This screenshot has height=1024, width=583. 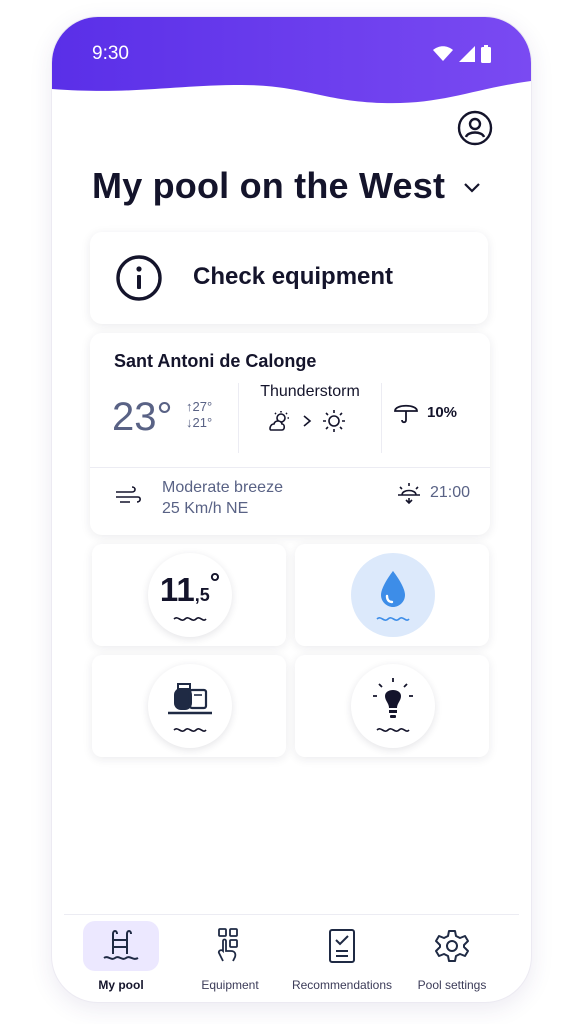 What do you see at coordinates (342, 985) in the screenshot?
I see `nav-label: Recommendations` at bounding box center [342, 985].